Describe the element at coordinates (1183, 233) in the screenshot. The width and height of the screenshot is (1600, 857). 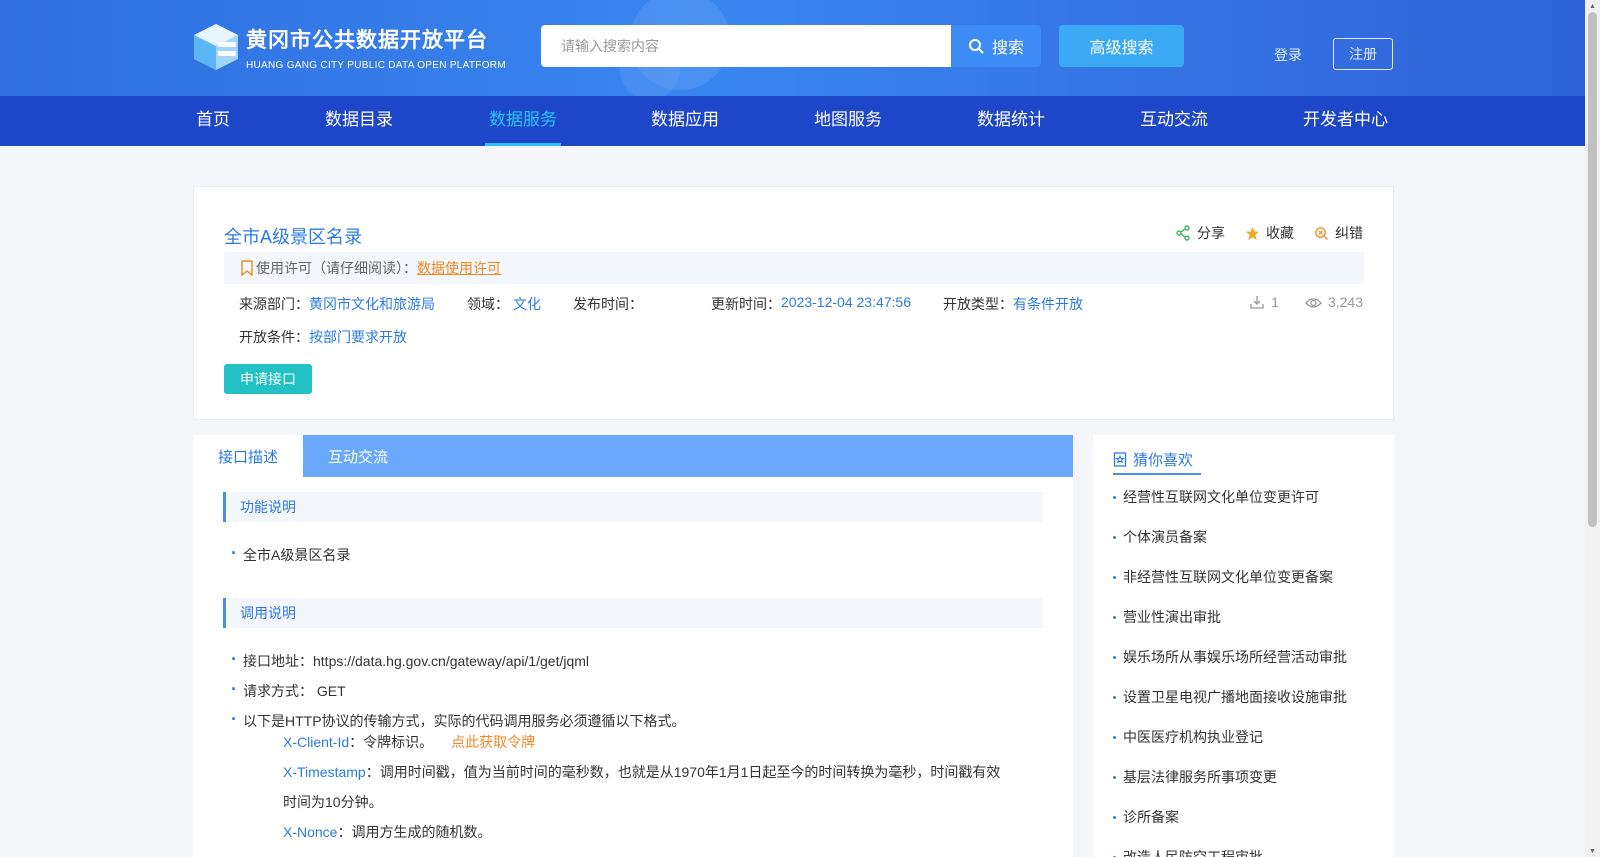
I see `share-icon` at that location.